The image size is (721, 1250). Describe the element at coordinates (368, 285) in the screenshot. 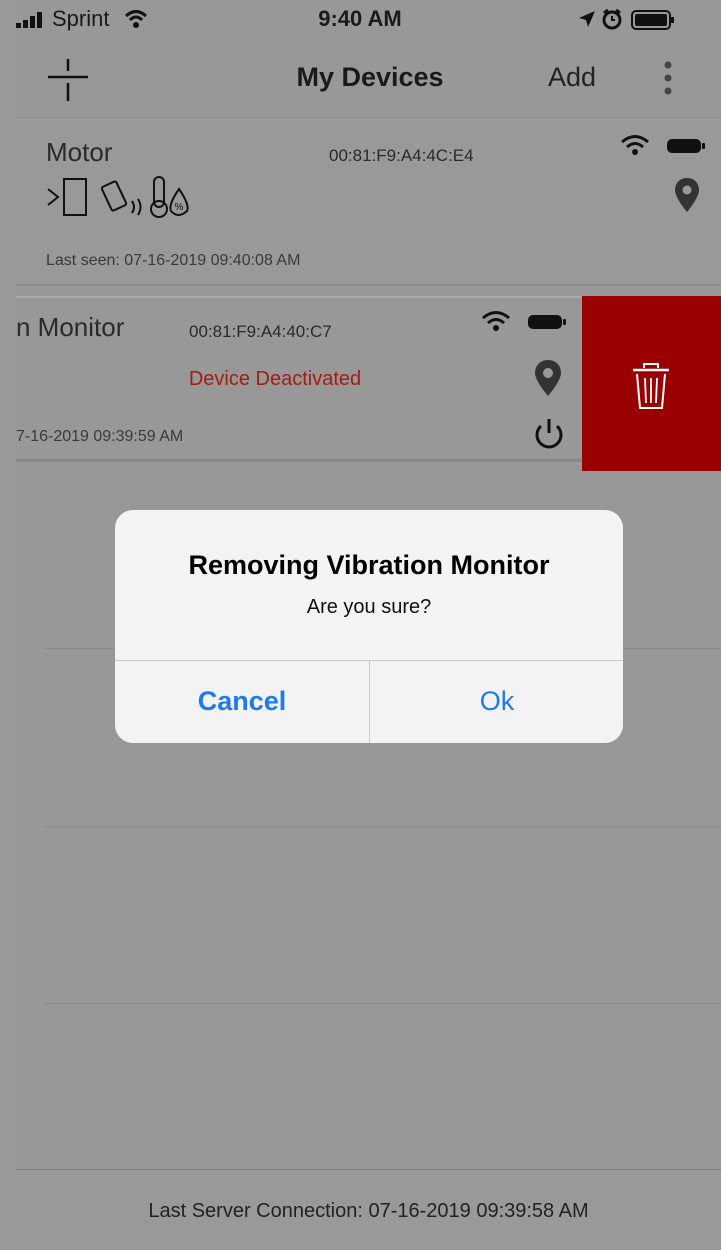

I see `card-divider` at that location.